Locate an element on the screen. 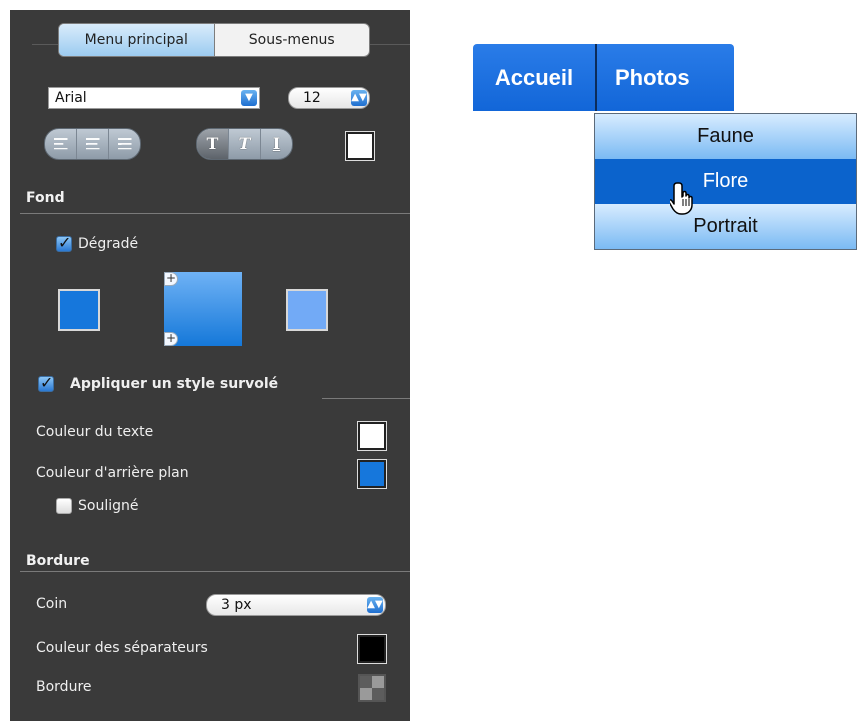  font-size-value: 12 is located at coordinates (312, 98).